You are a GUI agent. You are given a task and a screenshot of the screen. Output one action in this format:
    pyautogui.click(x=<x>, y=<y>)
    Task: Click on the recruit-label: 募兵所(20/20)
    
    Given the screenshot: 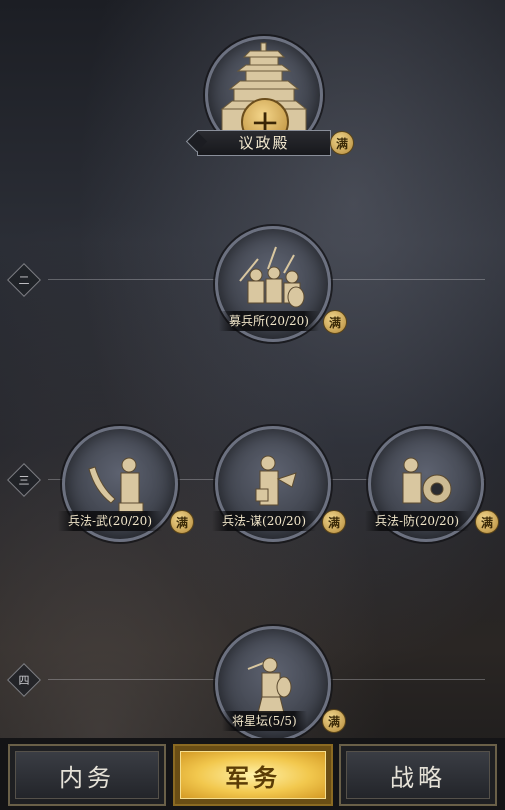 What is the action you would take?
    pyautogui.click(x=269, y=321)
    